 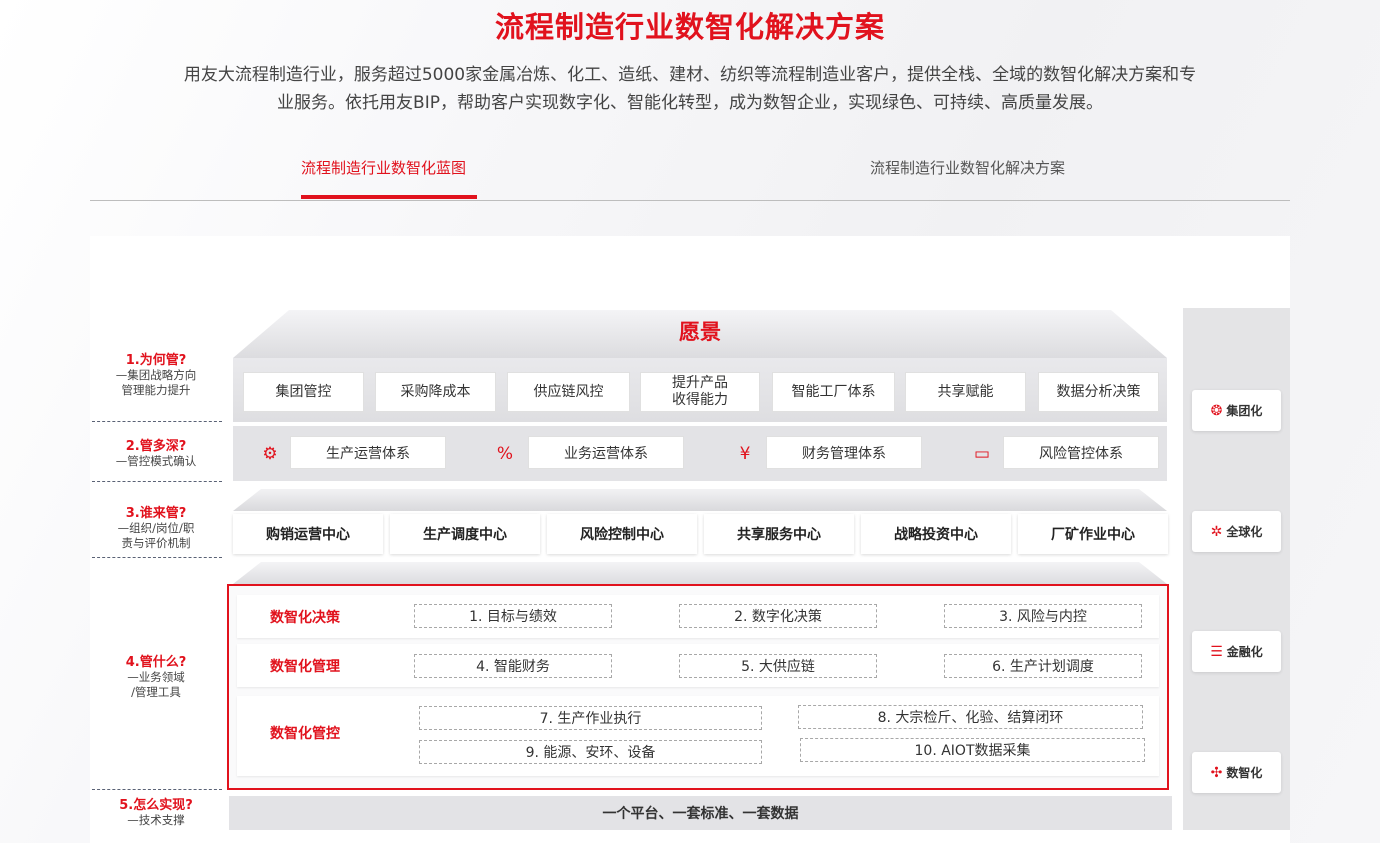 I want to click on item-big-supply-chain: 5. 大供应链, so click(x=778, y=666).